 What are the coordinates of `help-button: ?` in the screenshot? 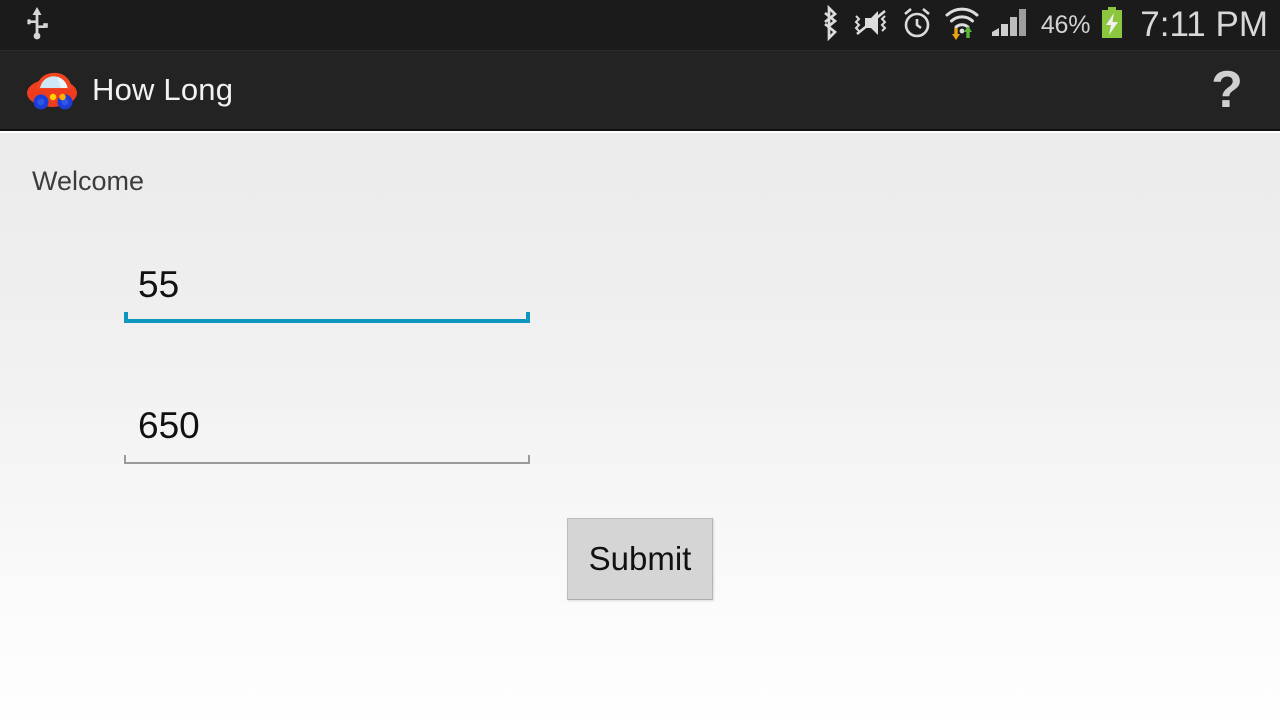 It's located at (1227, 90).